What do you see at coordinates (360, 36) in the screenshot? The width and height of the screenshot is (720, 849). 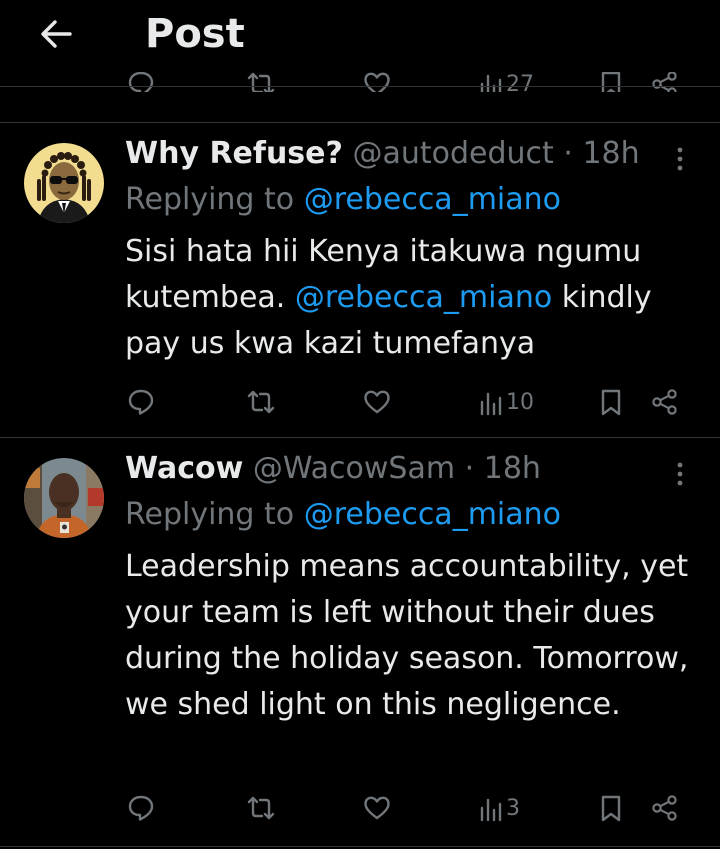 I see `top-bar: Post` at bounding box center [360, 36].